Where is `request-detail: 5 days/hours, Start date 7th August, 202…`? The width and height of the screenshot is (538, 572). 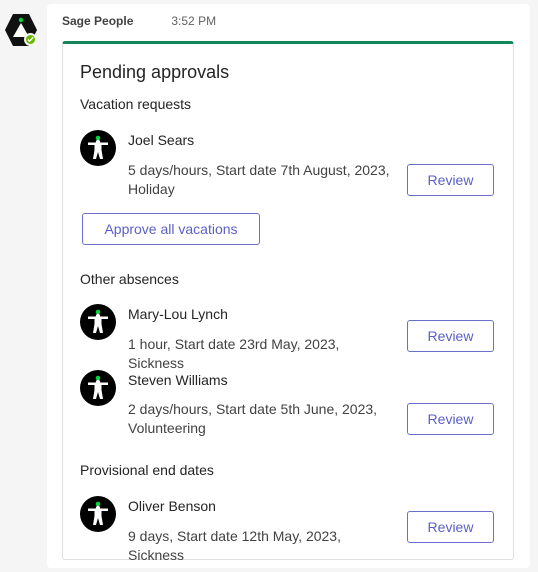 request-detail: 5 days/hours, Start date 7th August, 202… is located at coordinates (259, 179).